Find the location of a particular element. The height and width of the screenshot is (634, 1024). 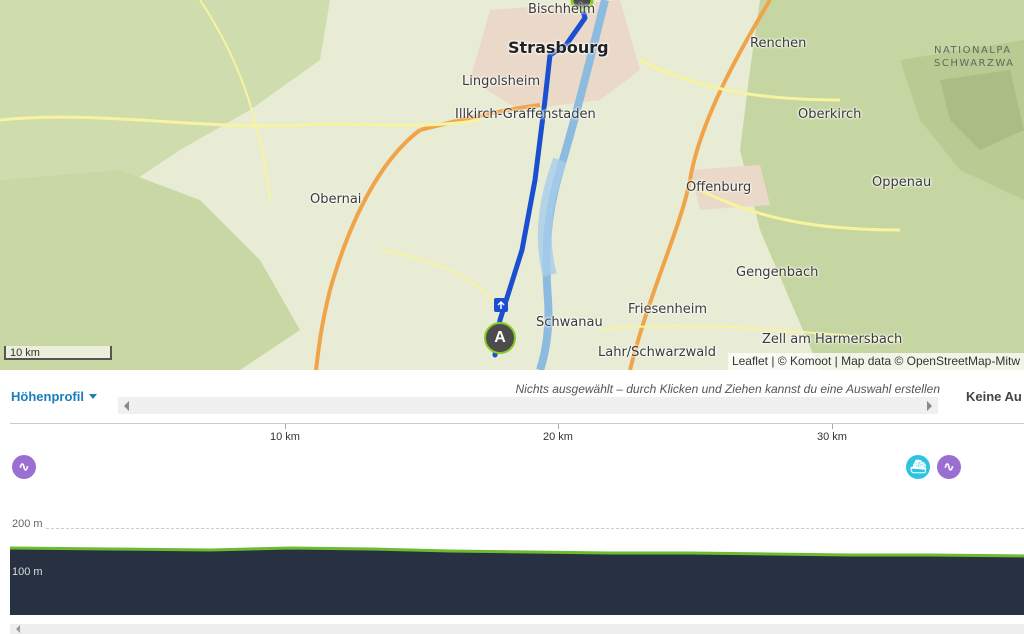

distance-tick-label: 20 km is located at coordinates (558, 437).